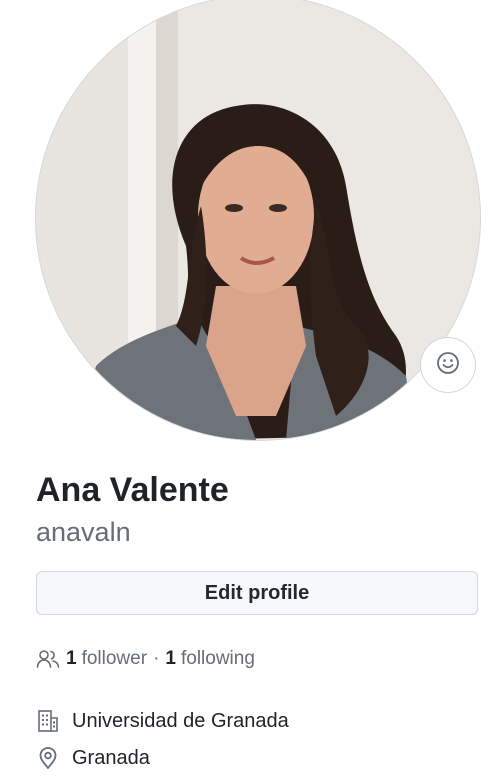 The width and height of the screenshot is (498, 784). Describe the element at coordinates (49, 758) in the screenshot. I see `location-pin-icon` at that location.